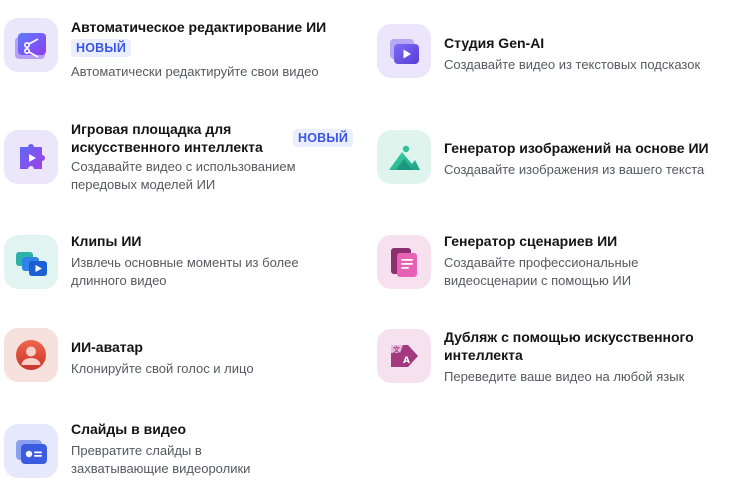 This screenshot has height=486, width=730. Describe the element at coordinates (404, 262) in the screenshot. I see `script-generator-icon` at that location.